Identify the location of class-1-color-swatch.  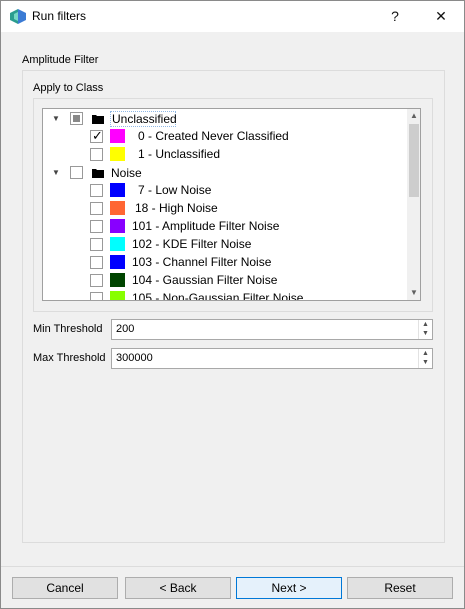
(117, 154).